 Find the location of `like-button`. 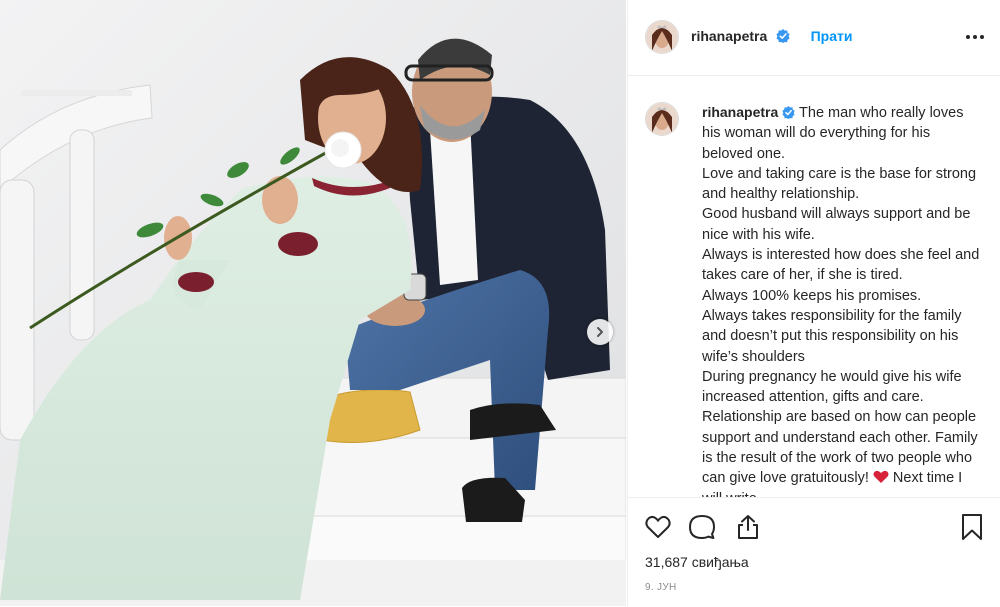

like-button is located at coordinates (658, 527).